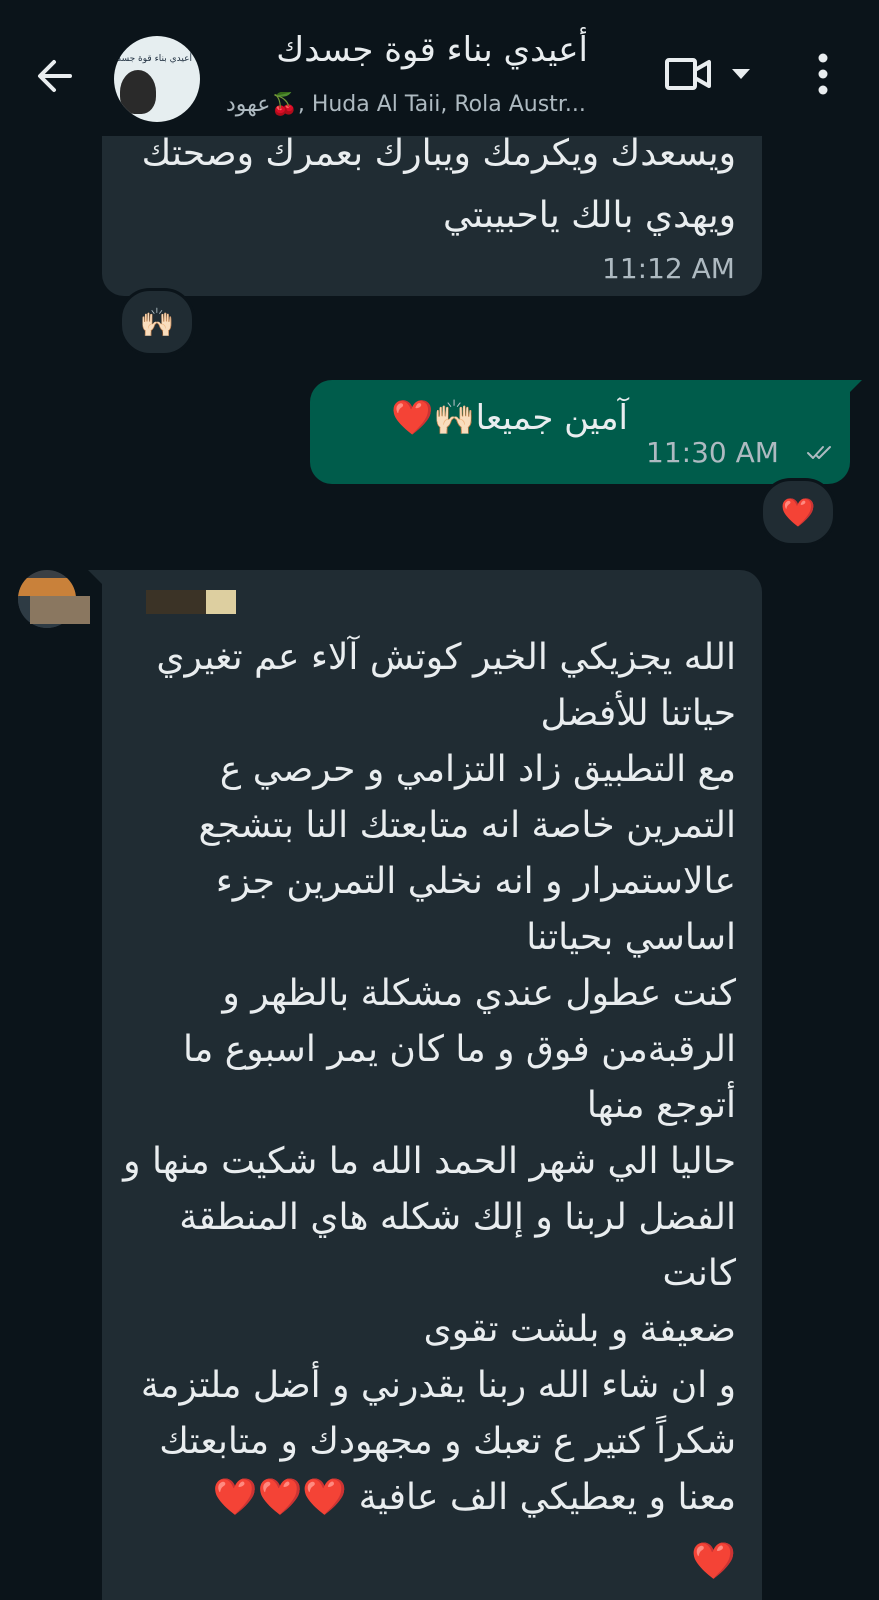 Image resolution: width=879 pixels, height=1600 pixels. I want to click on avatar-figure, so click(138, 92).